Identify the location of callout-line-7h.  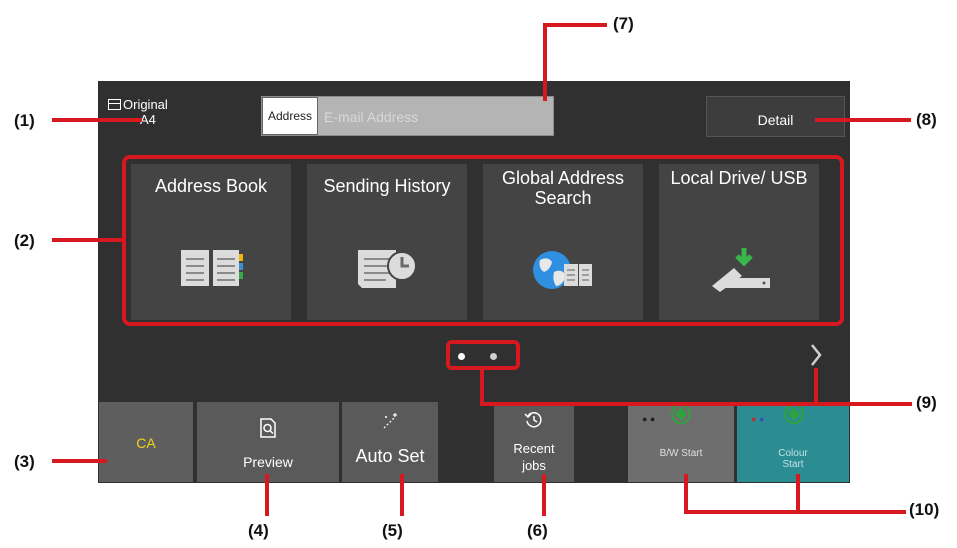
(575, 25).